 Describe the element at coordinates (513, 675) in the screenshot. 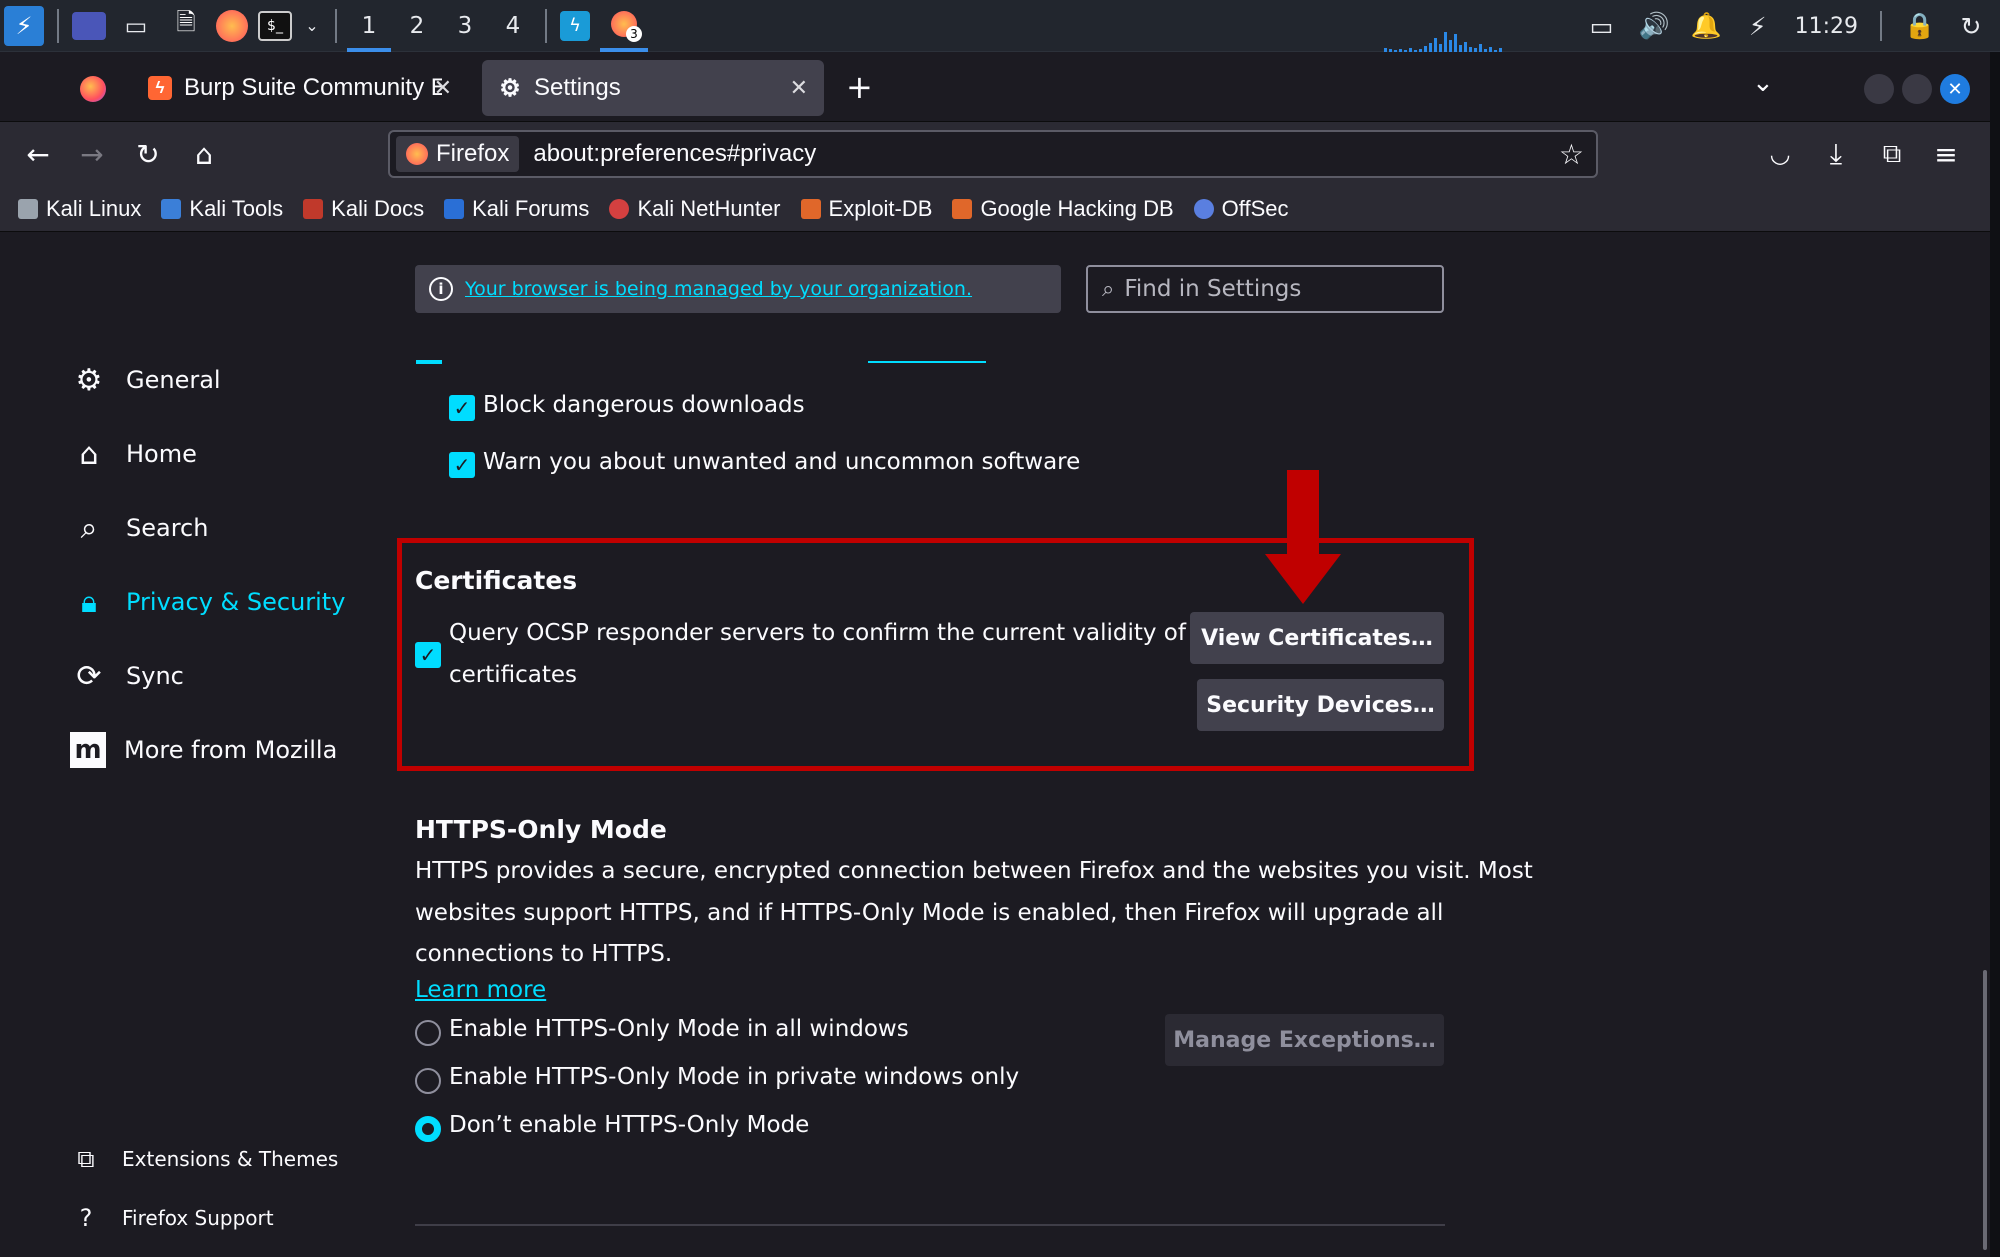

I see `ocsp-label-line2: certificates` at that location.